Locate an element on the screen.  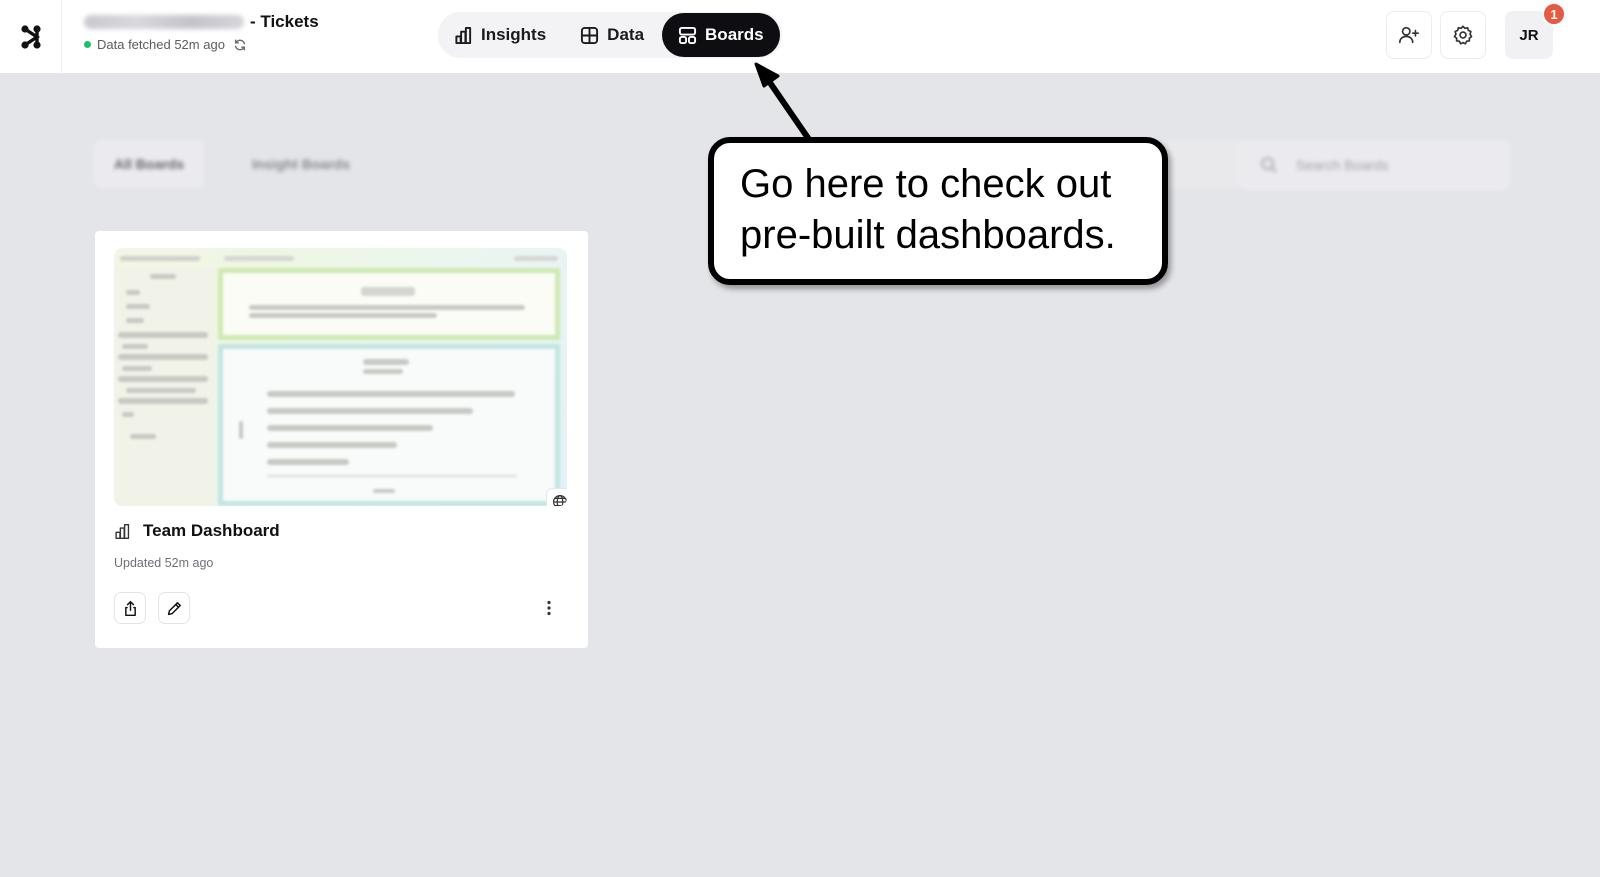
search-boards-field: Search Boards is located at coordinates (1374, 165).